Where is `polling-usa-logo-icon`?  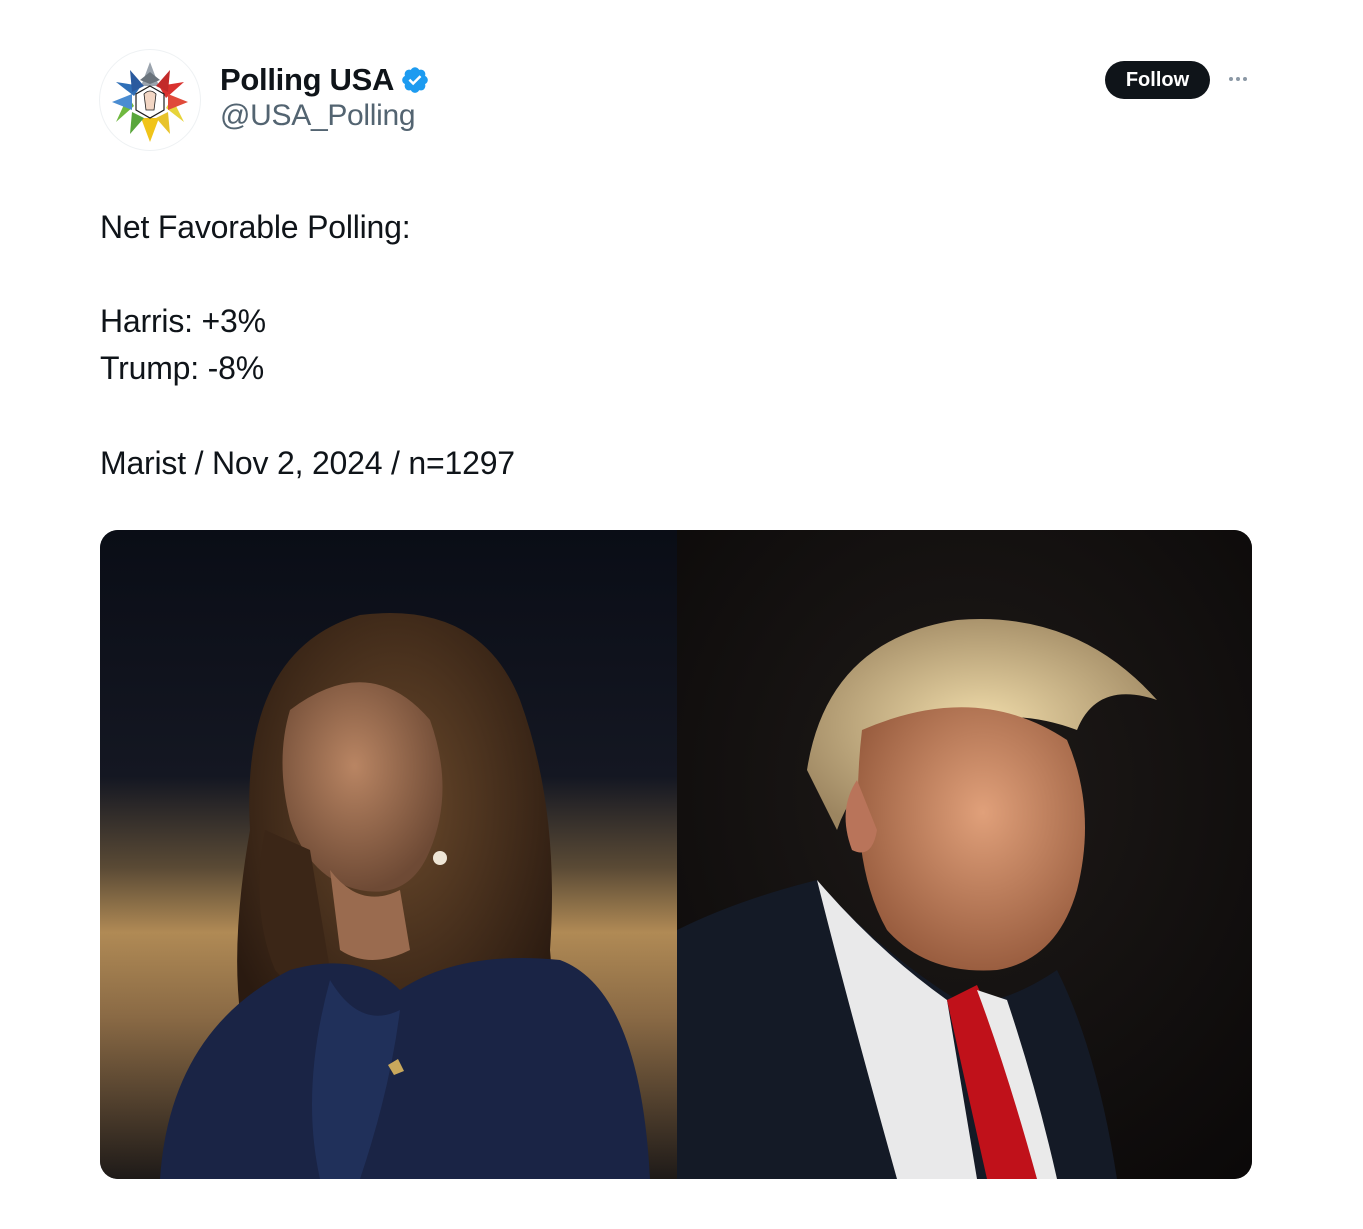 polling-usa-logo-icon is located at coordinates (150, 102).